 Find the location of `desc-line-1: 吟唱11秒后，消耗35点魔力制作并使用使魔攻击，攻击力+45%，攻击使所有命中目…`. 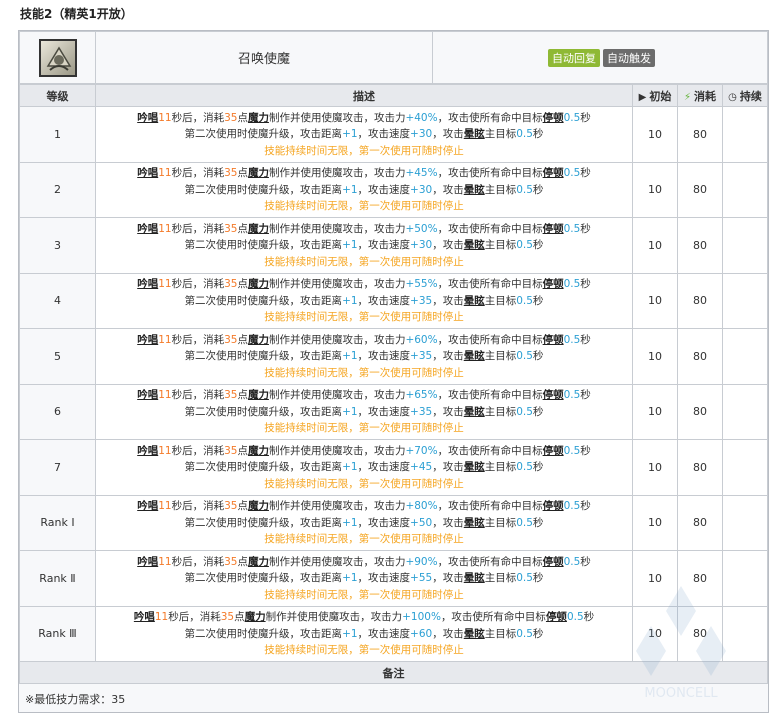

desc-line-1: 吟唱11秒后，消耗35点魔力制作并使用使魔攻击，攻击力+45%，攻击使所有命中目… is located at coordinates (364, 173).